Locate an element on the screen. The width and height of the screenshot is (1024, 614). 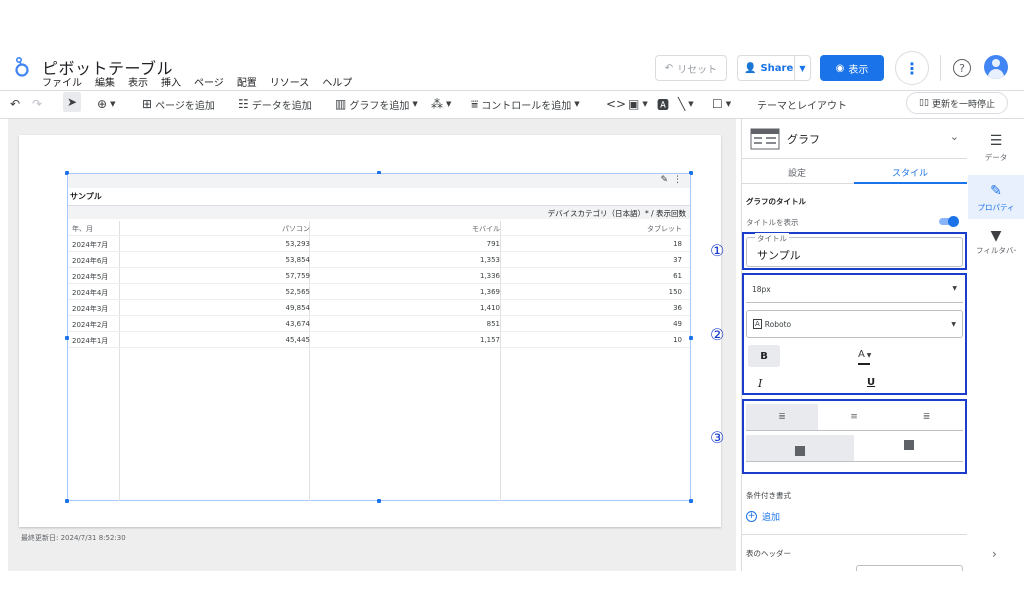
view-button: ◉ 表示 is located at coordinates (852, 68).